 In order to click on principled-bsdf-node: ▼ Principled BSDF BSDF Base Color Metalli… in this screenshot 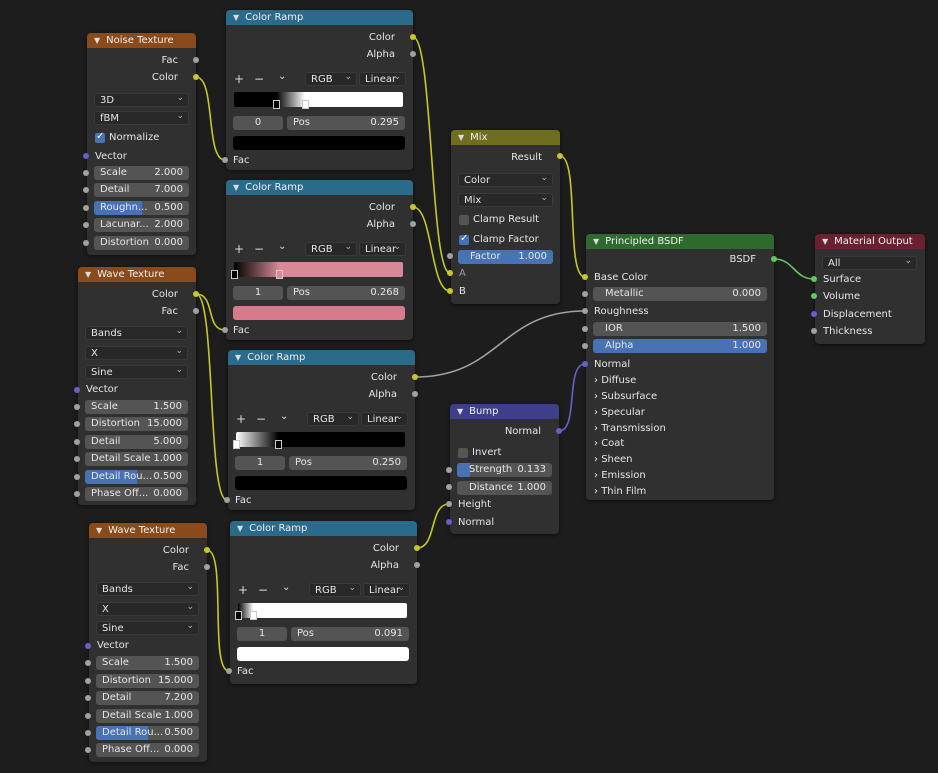, I will do `click(680, 367)`.